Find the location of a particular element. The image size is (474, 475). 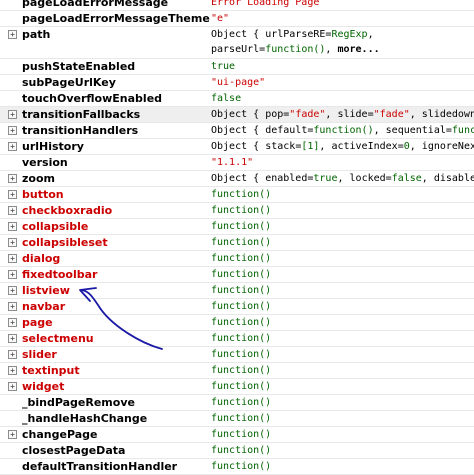

property-key: changePage is located at coordinates (59, 434).